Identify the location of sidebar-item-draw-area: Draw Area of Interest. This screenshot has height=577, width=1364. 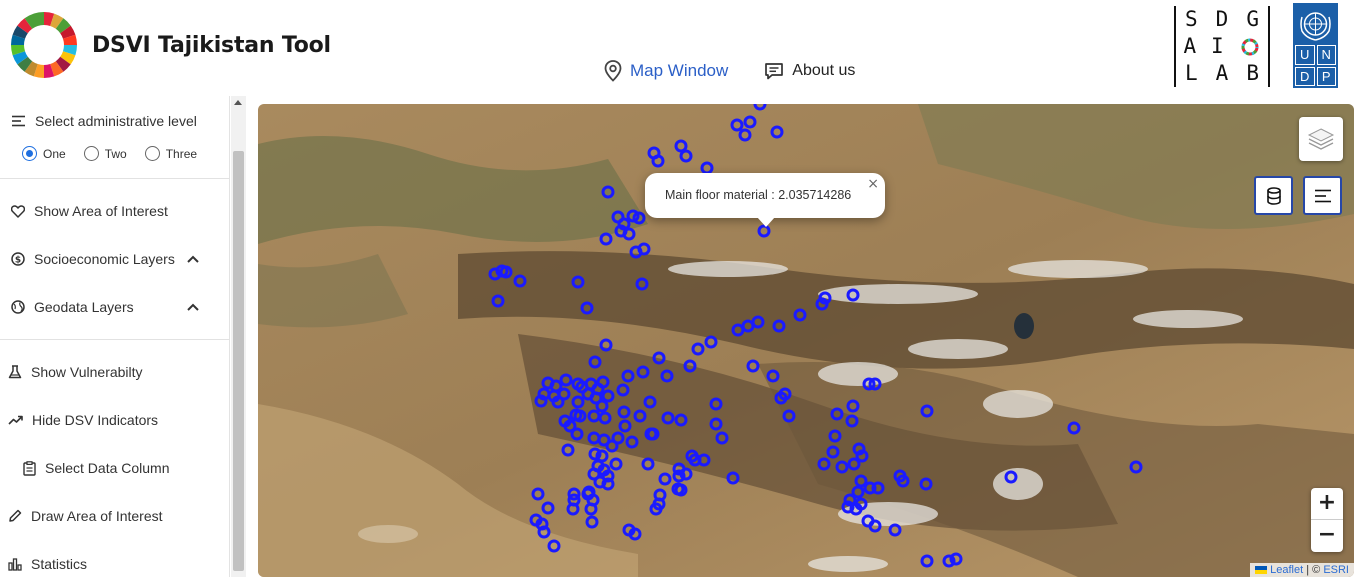
(115, 516).